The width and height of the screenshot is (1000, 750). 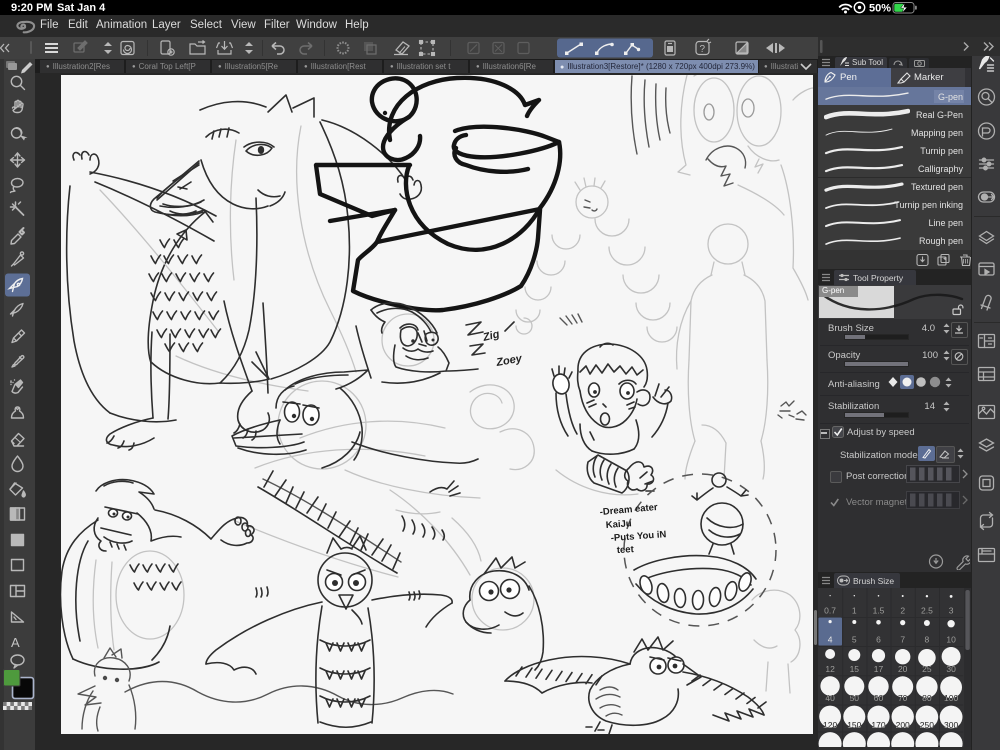 I want to click on svg-text: 30, so click(x=951, y=669).